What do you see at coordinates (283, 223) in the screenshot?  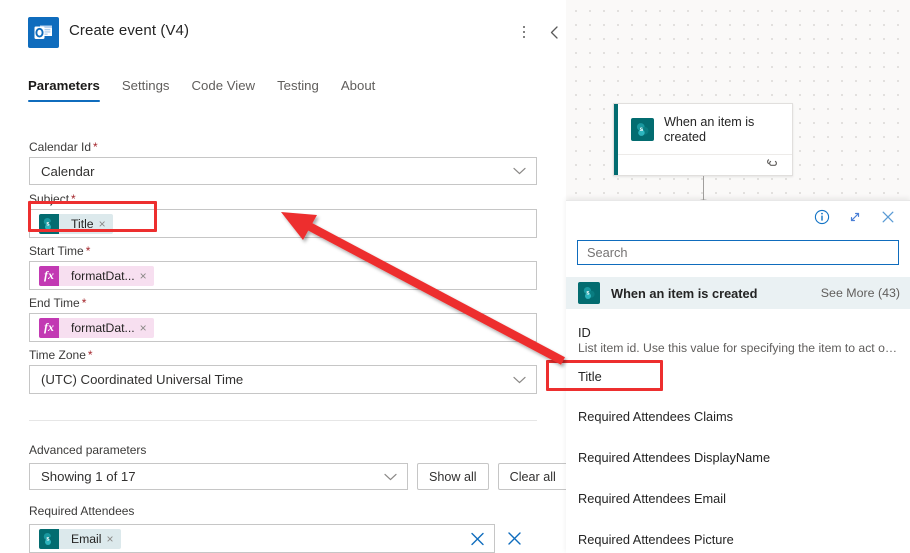 I see `subject-input: s Title ×` at bounding box center [283, 223].